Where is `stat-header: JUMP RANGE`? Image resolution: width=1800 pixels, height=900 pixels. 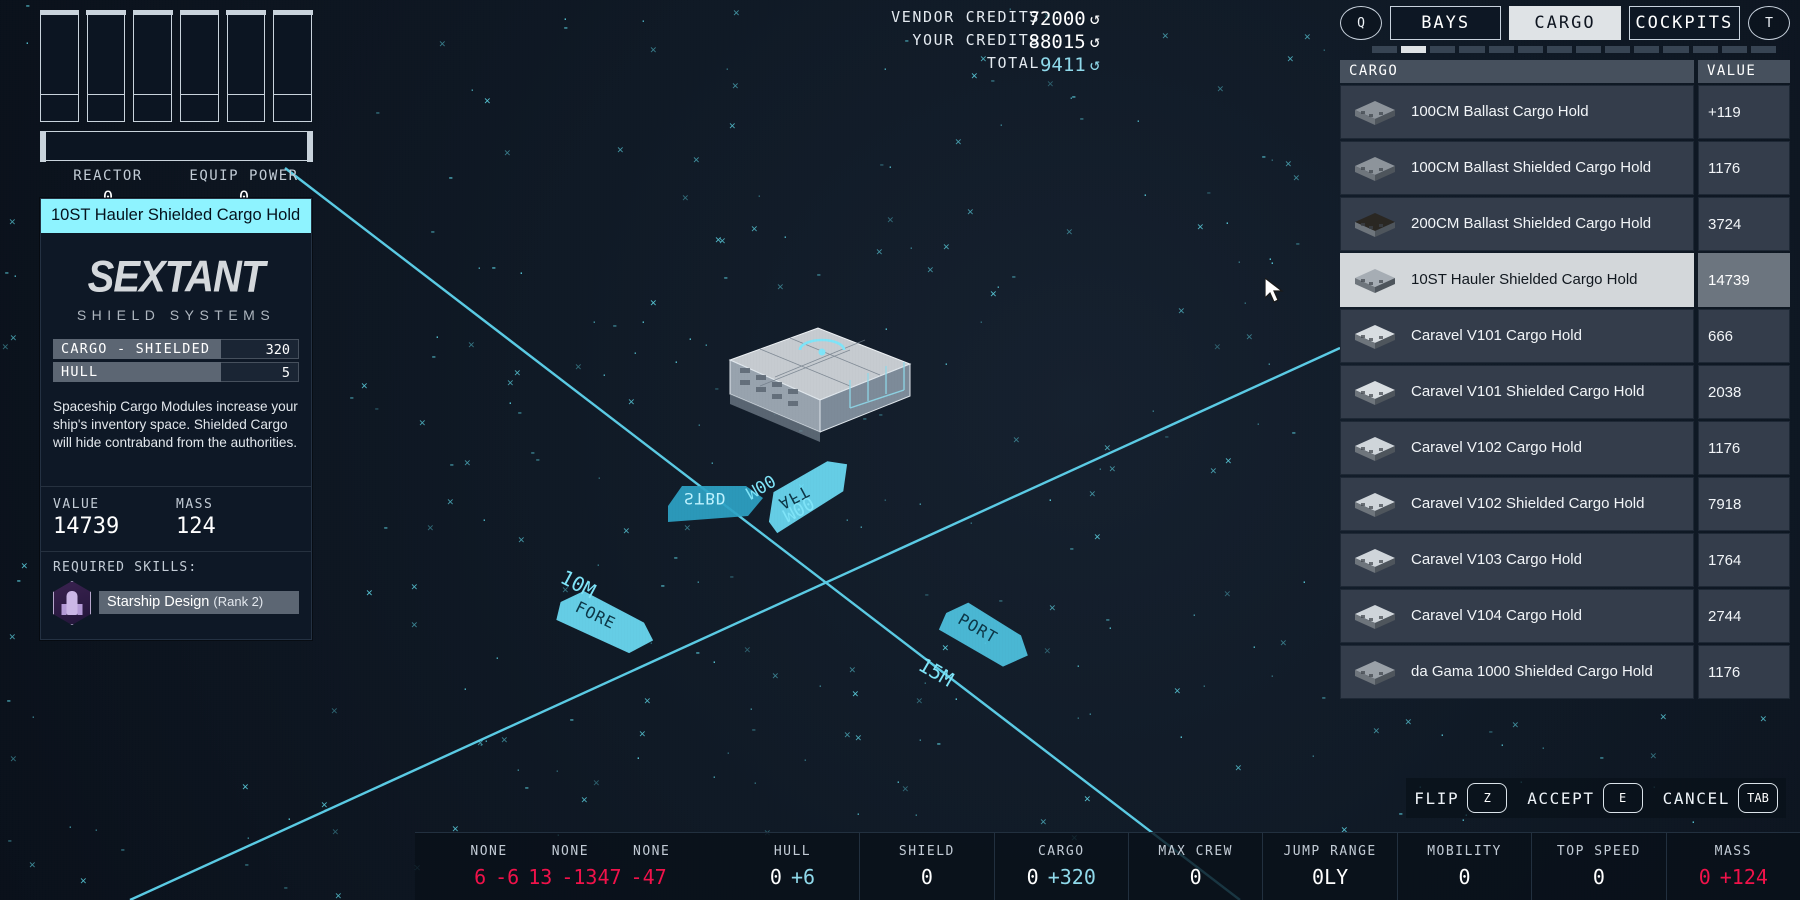
stat-header: JUMP RANGE is located at coordinates (1330, 851).